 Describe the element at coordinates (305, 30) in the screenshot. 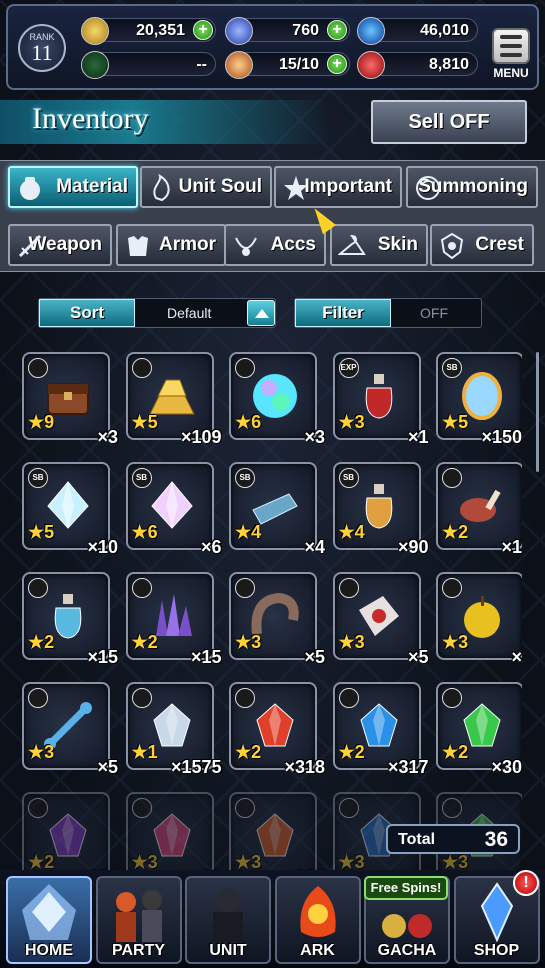

I see `lapis-value: 760` at that location.